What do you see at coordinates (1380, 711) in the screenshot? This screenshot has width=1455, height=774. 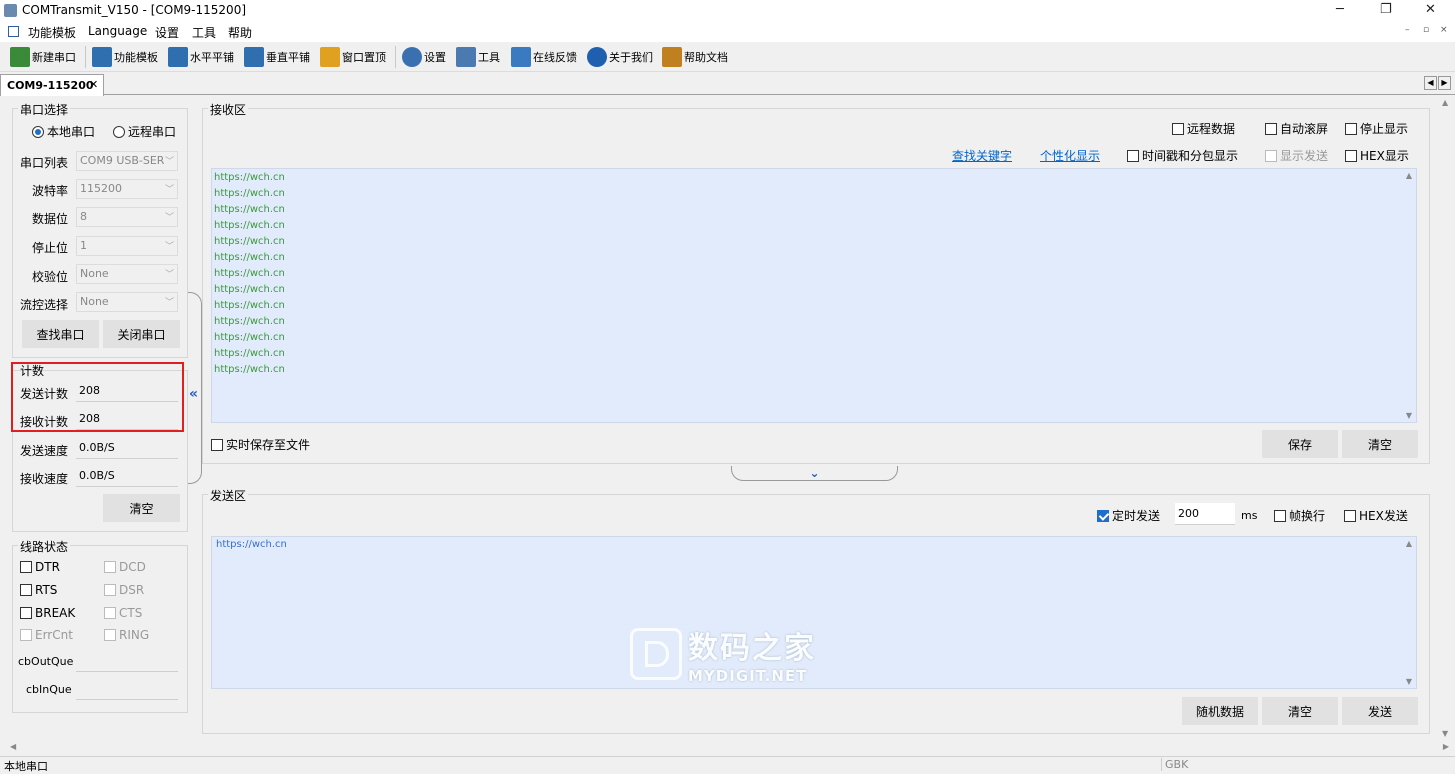 I see `send-button: 发送` at bounding box center [1380, 711].